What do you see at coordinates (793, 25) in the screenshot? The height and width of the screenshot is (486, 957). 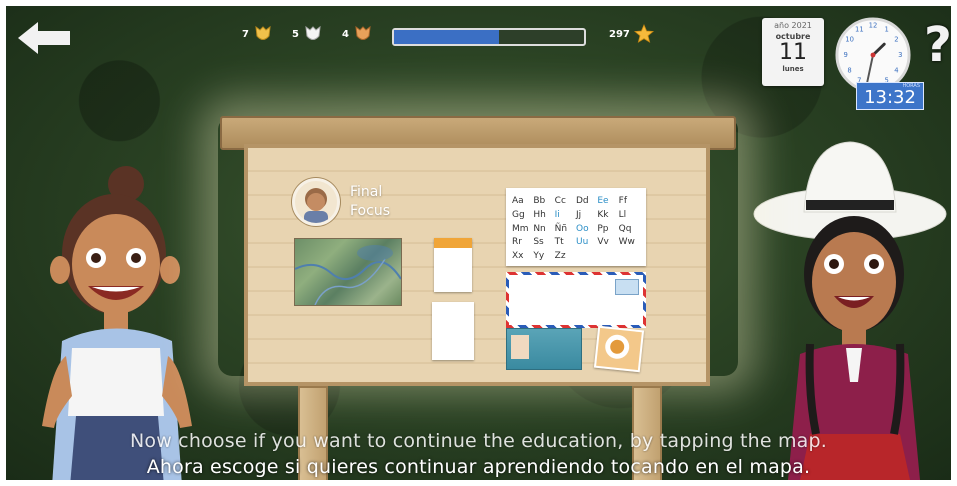 I see `calendar-year: año 2021` at bounding box center [793, 25].